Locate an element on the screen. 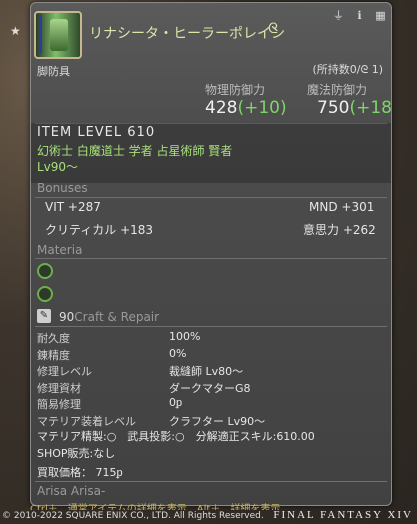 The width and height of the screenshot is (417, 524). hq-icon: ᘓ is located at coordinates (273, 29).